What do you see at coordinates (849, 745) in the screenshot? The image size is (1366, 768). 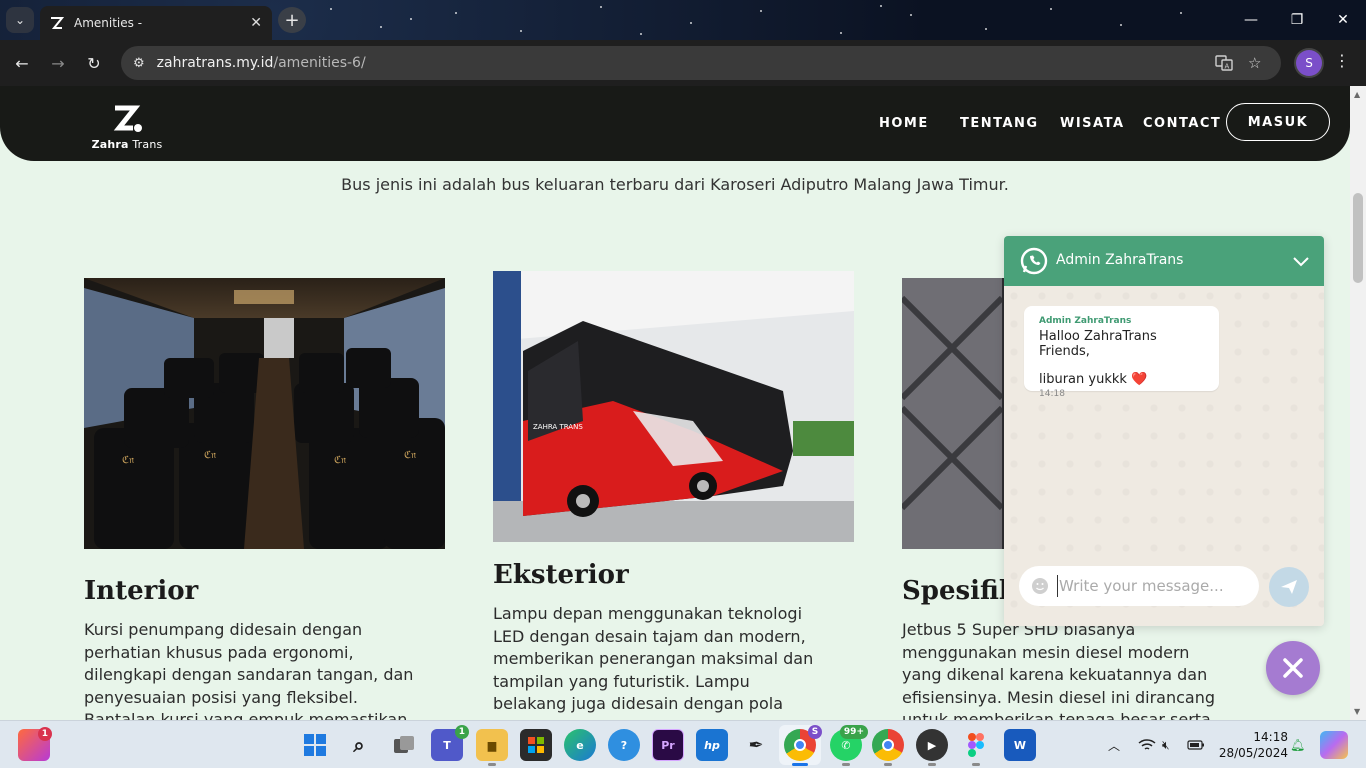 I see `whatsapp-app-icon: ✆ 99+` at bounding box center [849, 745].